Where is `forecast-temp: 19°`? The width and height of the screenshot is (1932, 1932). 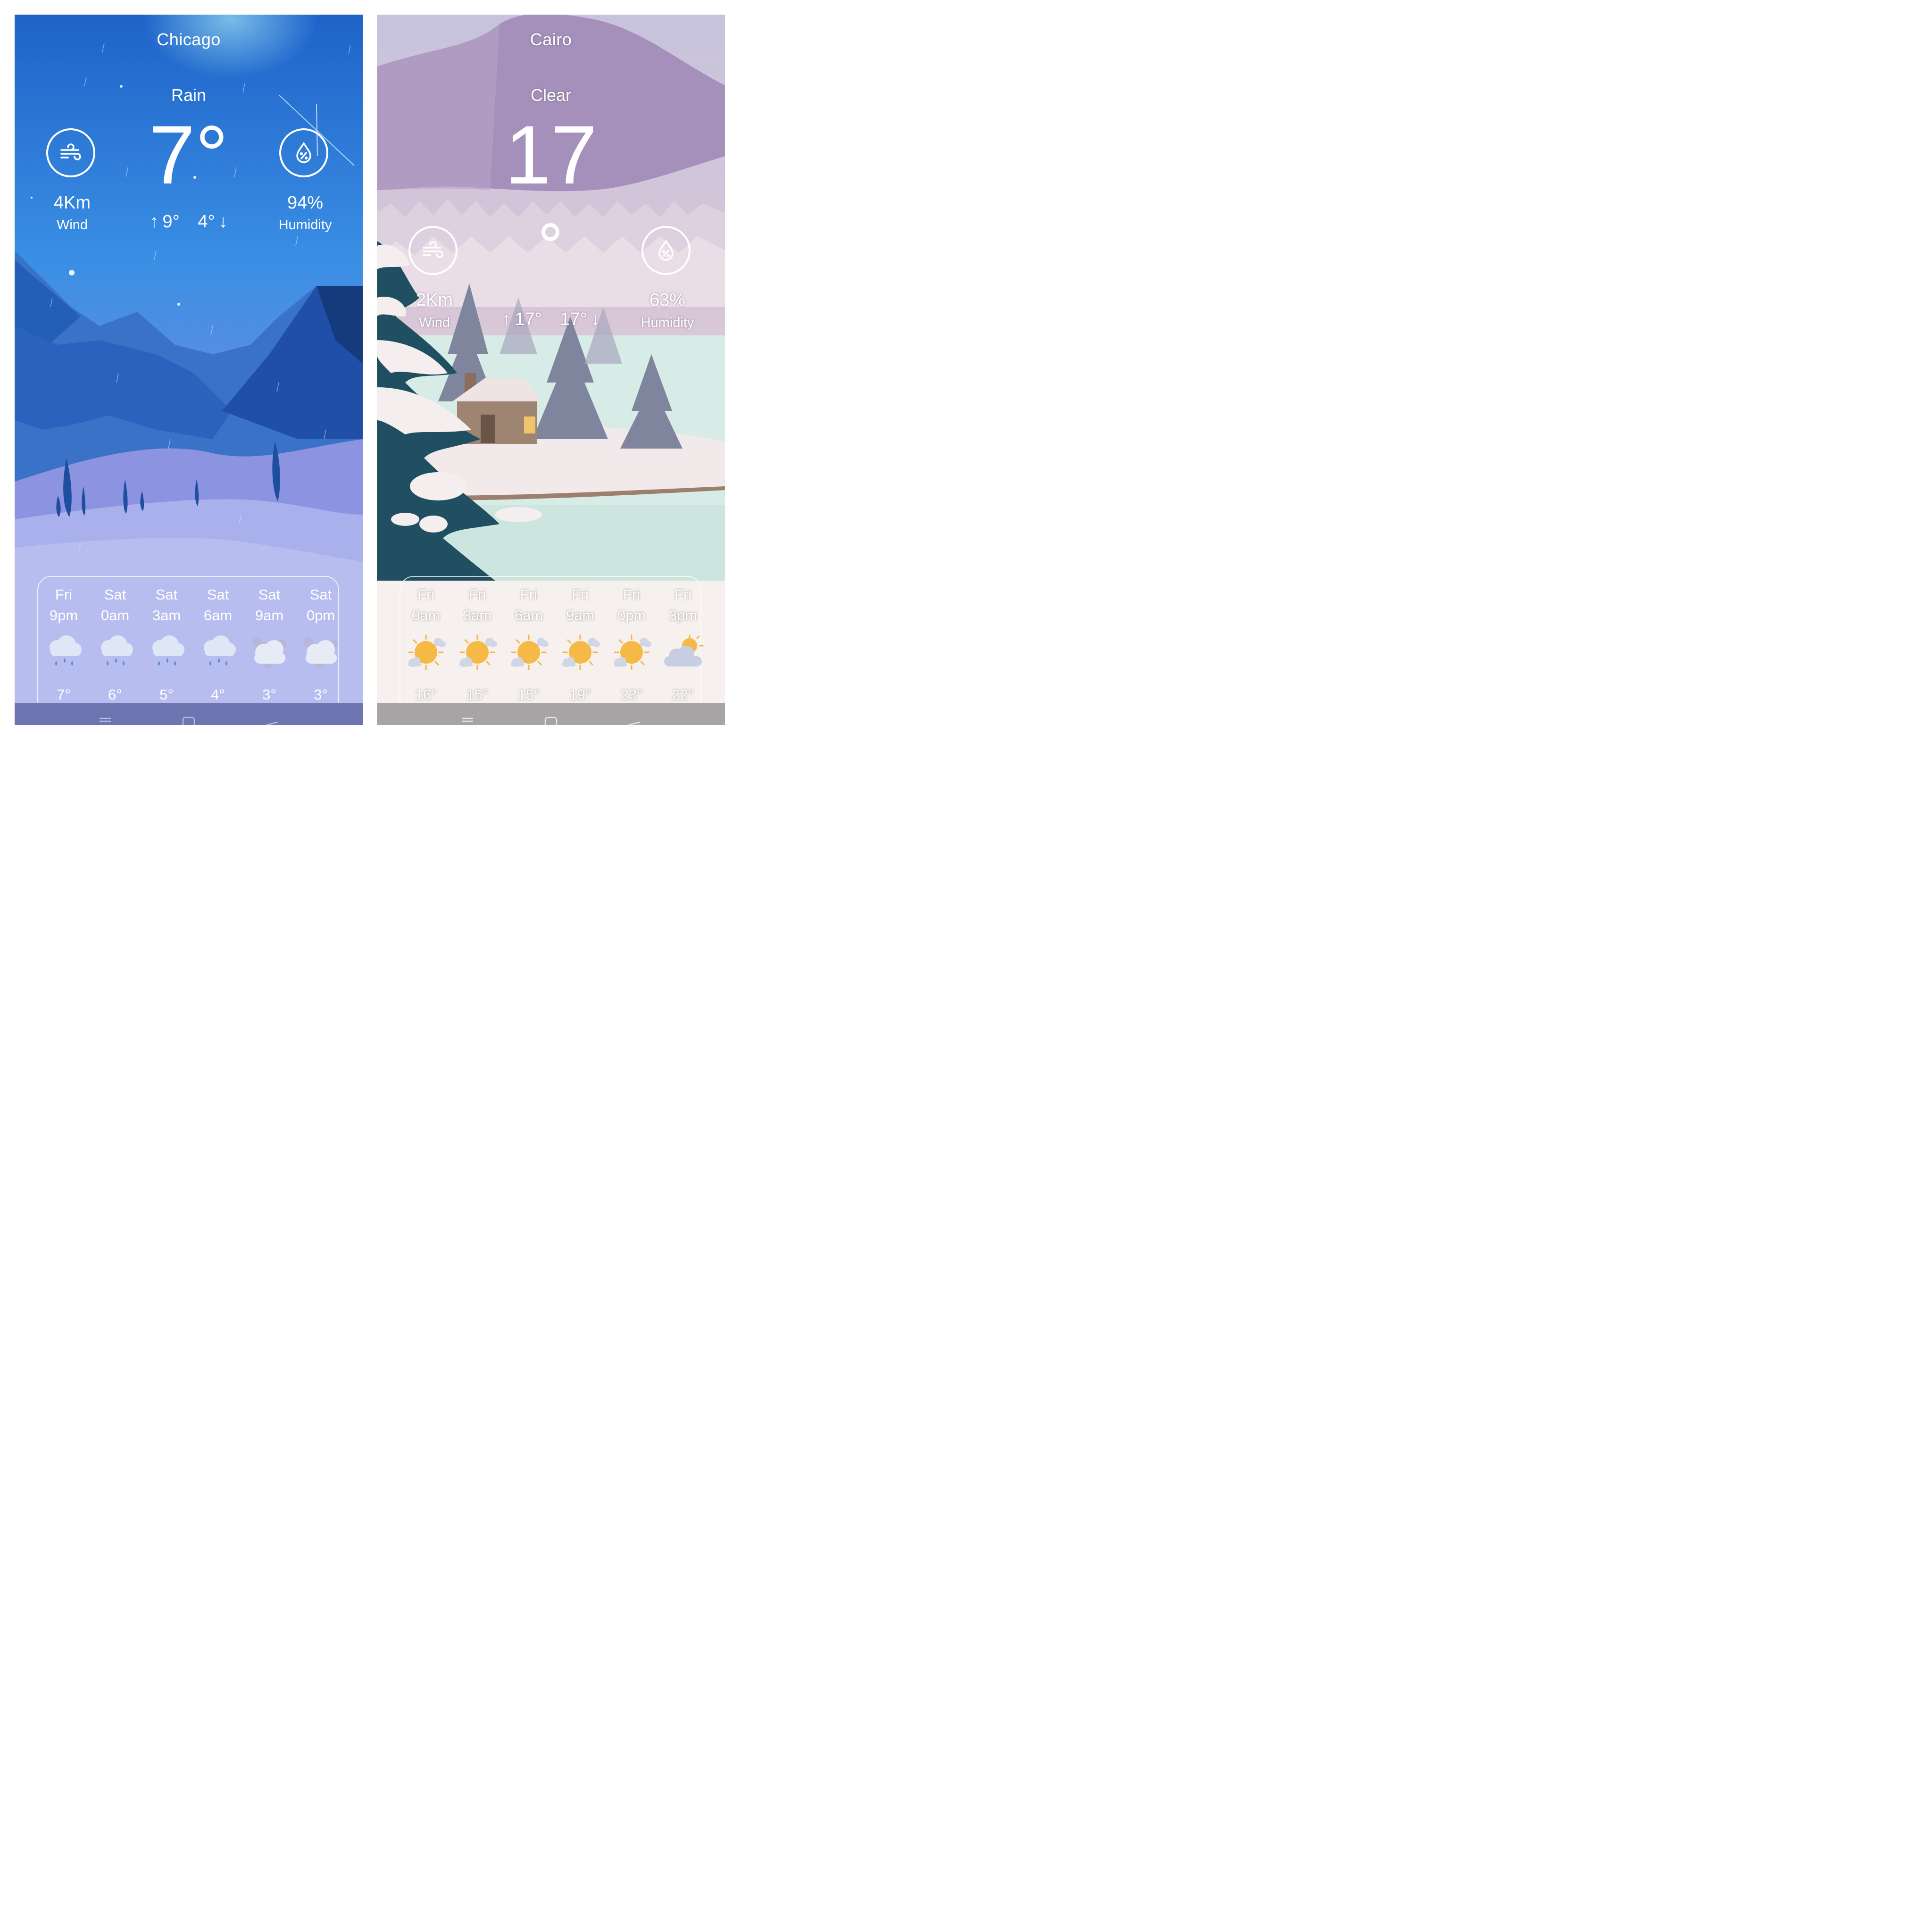
forecast-temp: 19° is located at coordinates (580, 694).